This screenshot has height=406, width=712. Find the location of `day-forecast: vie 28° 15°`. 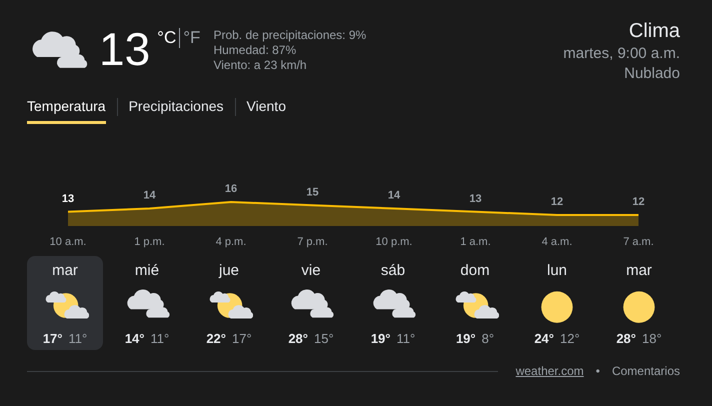

day-forecast: vie 28° 15° is located at coordinates (311, 303).